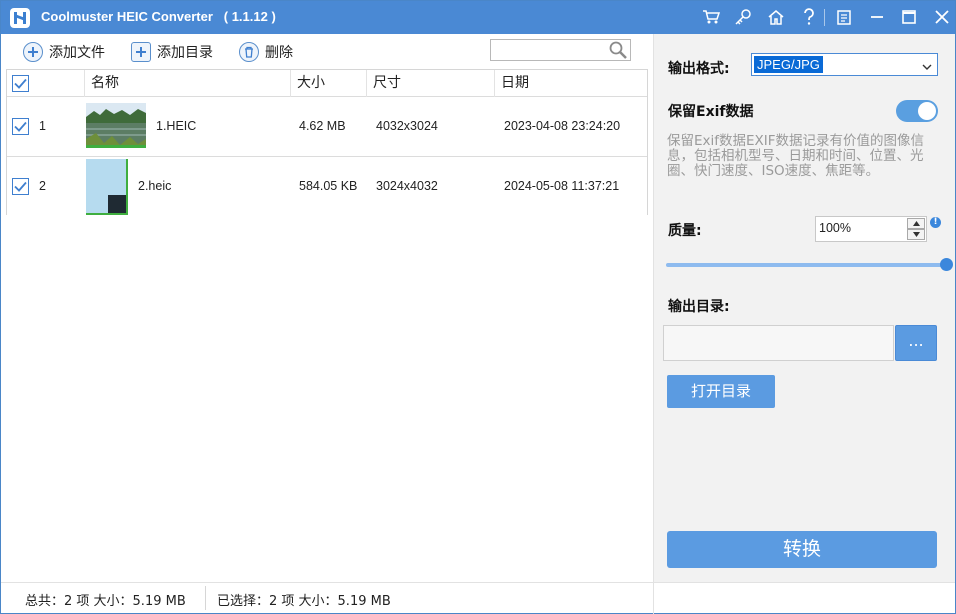  I want to click on home-icon, so click(776, 17).